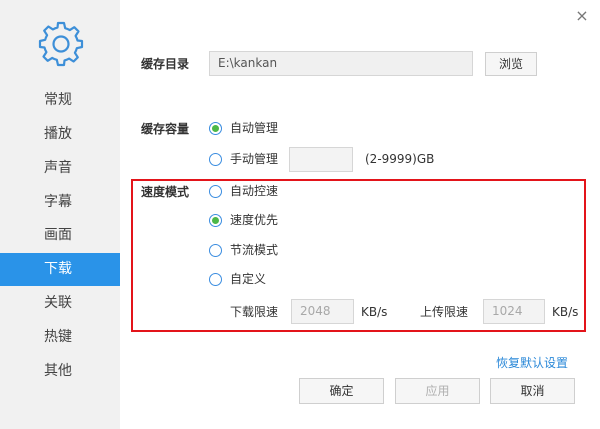  I want to click on cache-size-manual-label: 手动管理, so click(254, 159).